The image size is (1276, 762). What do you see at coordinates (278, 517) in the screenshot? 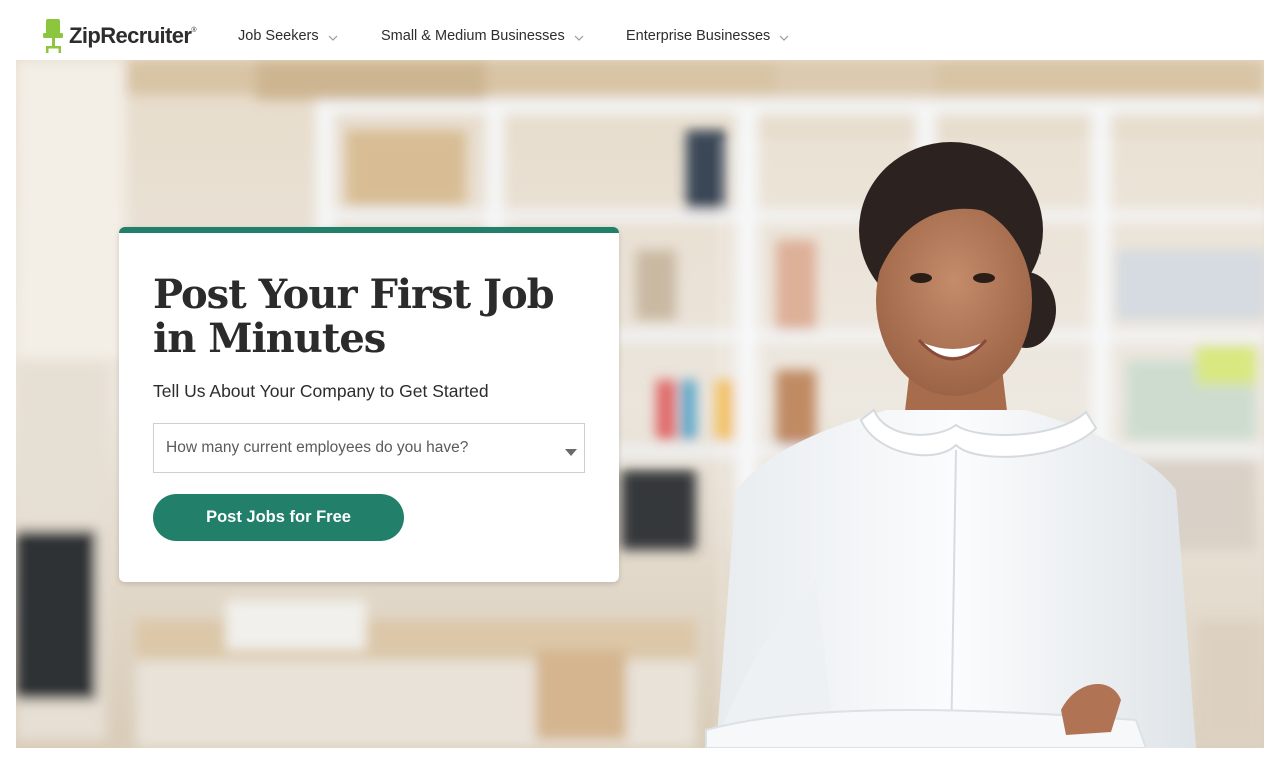
I see `post-jobs-button: Post Jobs for Free` at bounding box center [278, 517].